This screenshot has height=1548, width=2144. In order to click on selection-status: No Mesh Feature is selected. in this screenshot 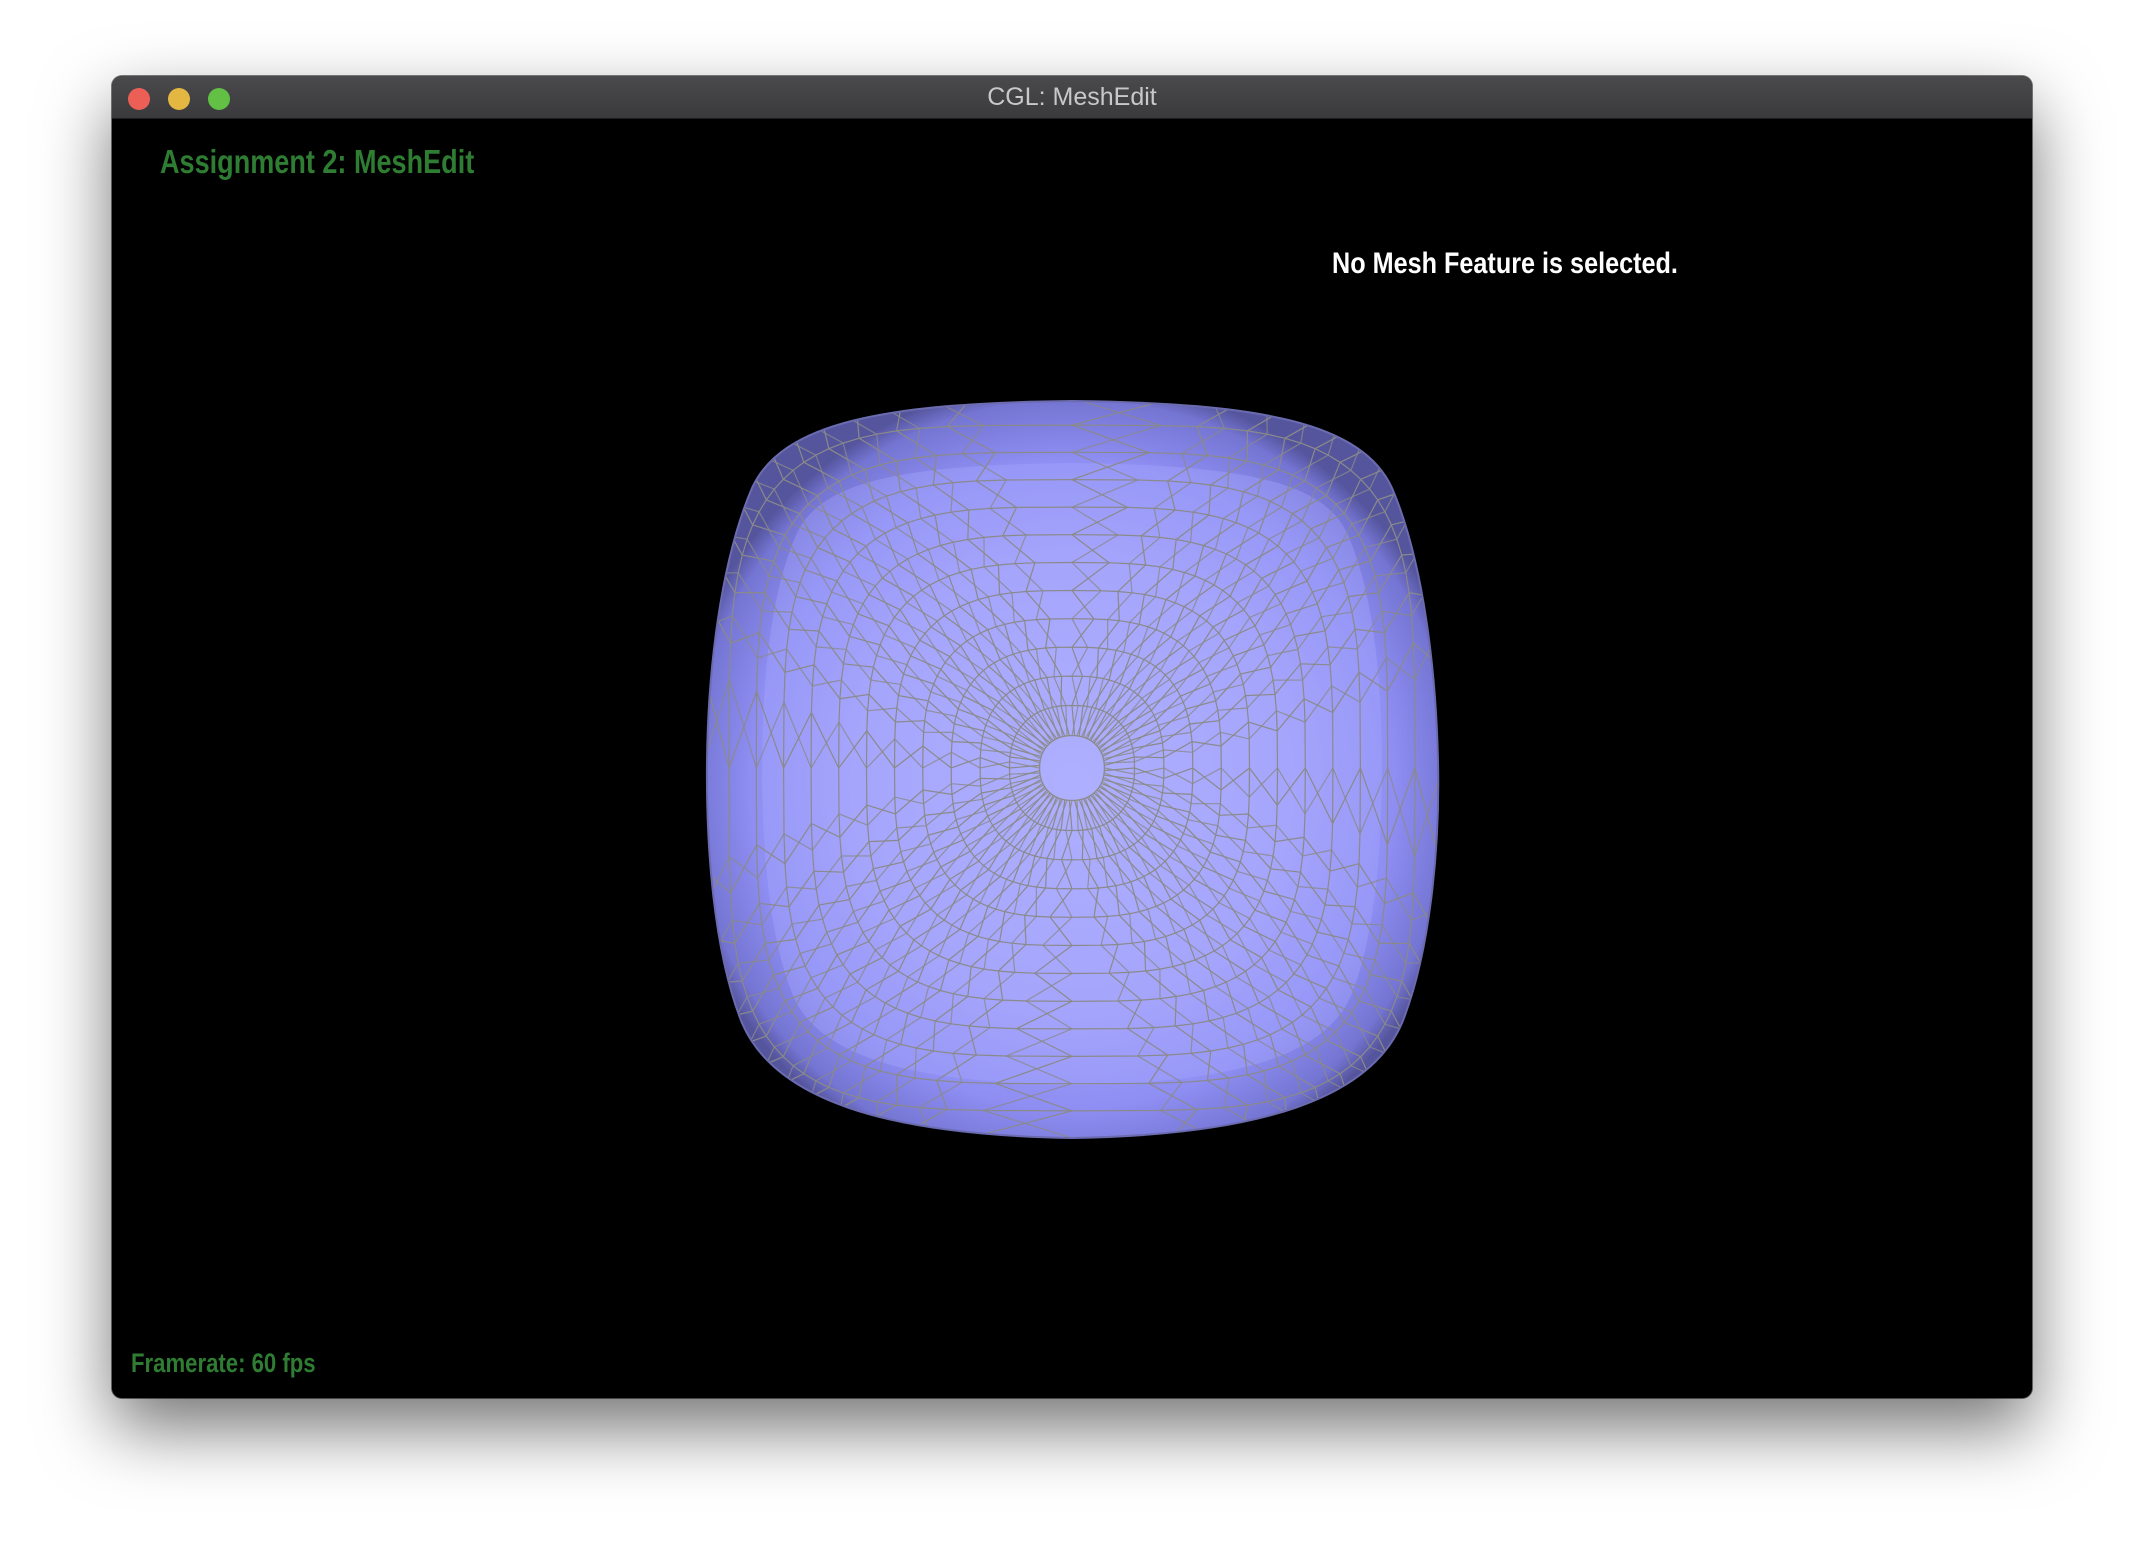, I will do `click(1505, 263)`.